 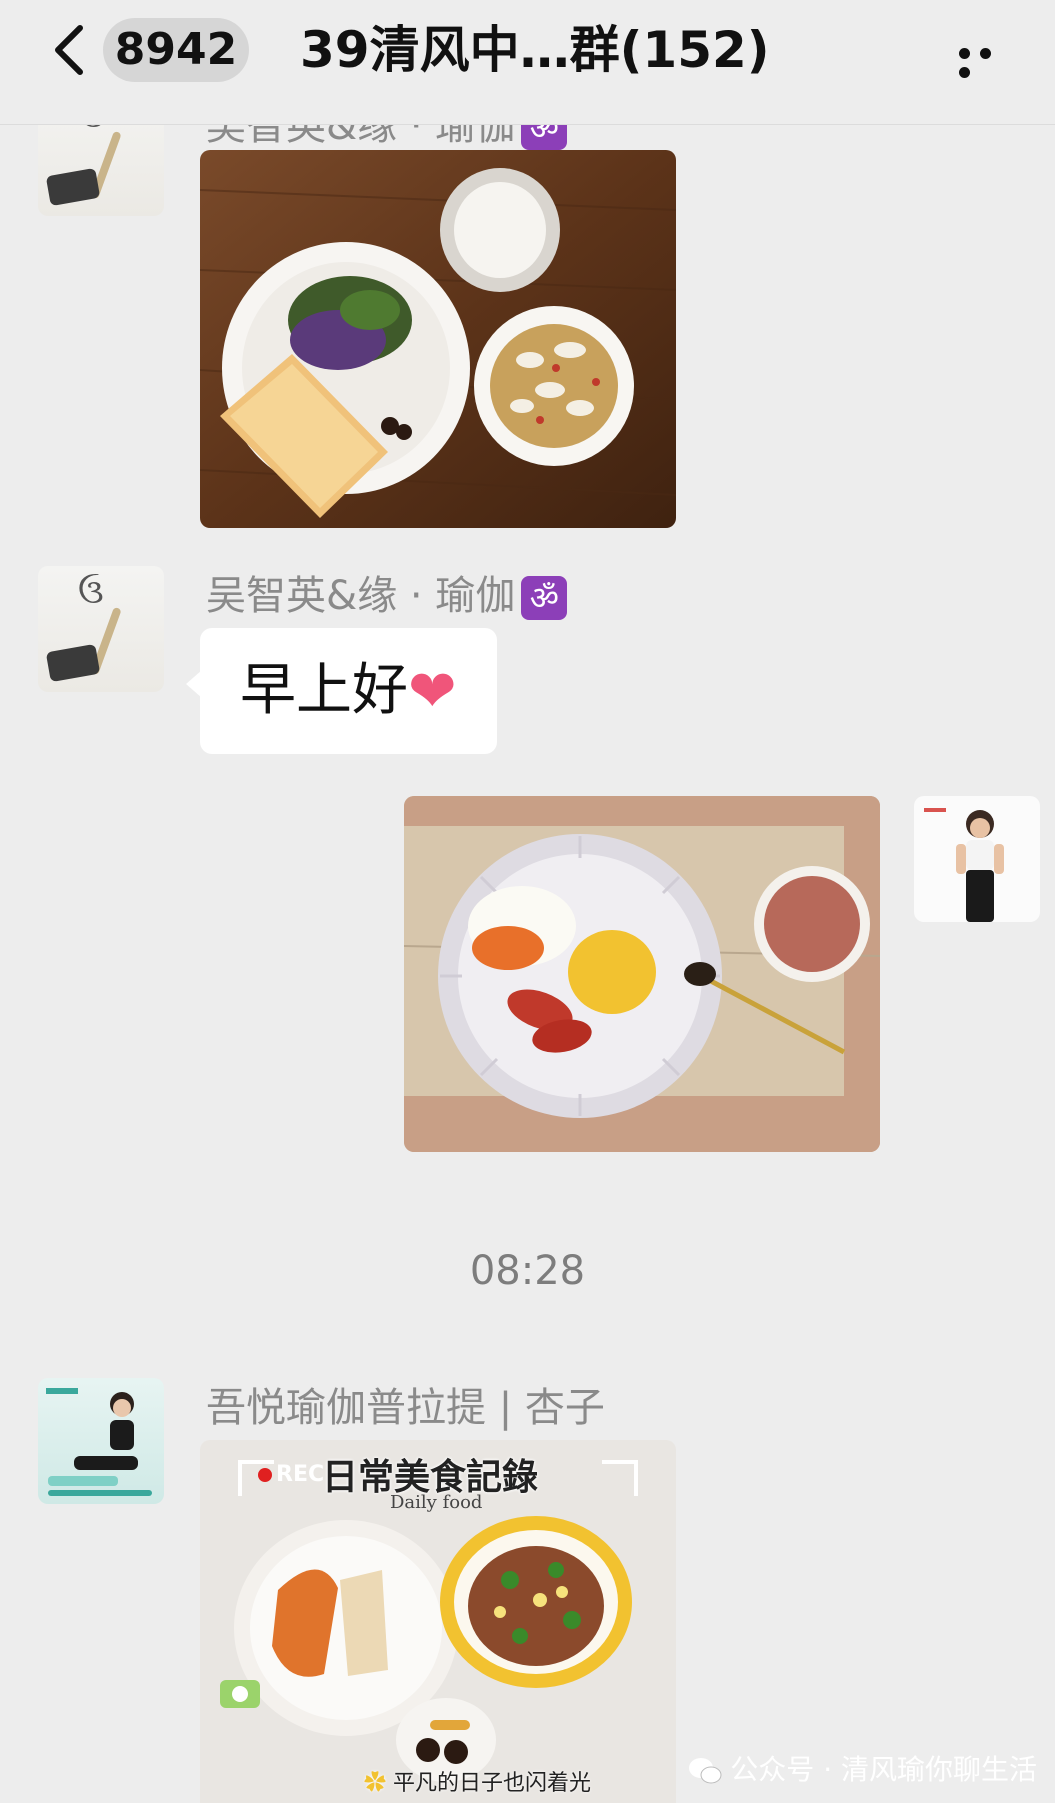 I want to click on woman-portrait-icon, so click(x=964, y=865).